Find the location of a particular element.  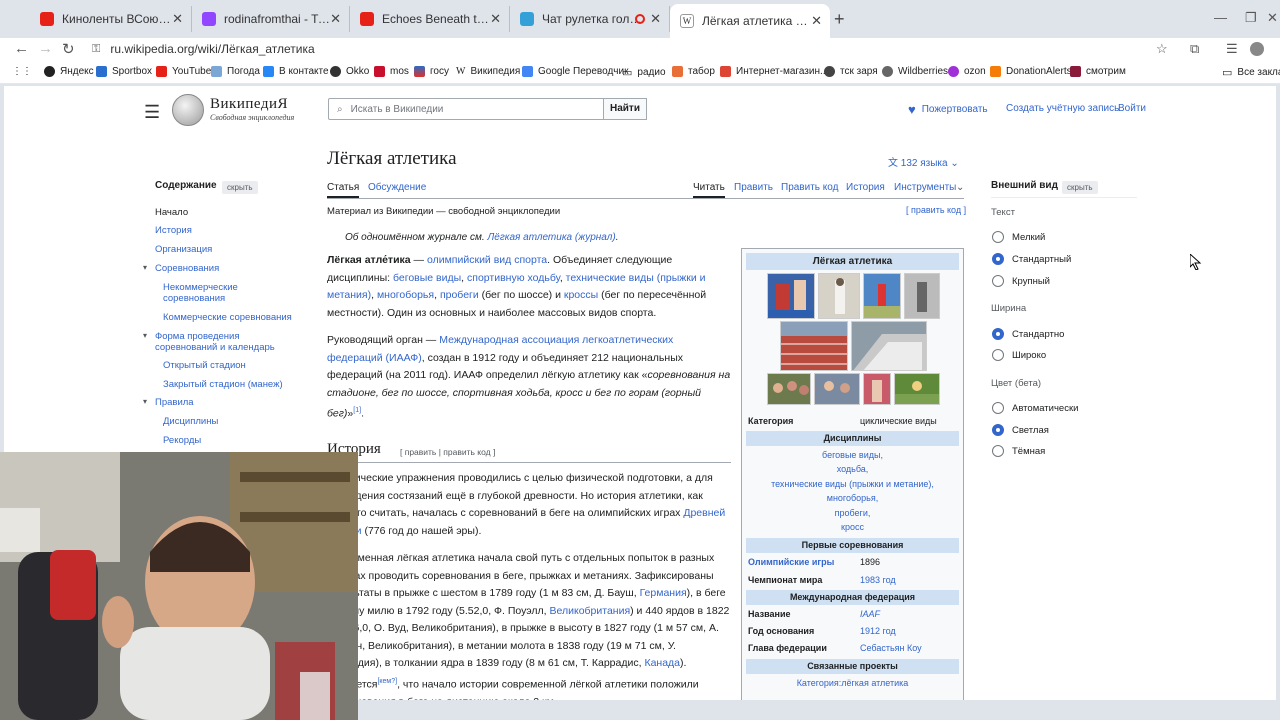

edit-code-link: [ править код ] is located at coordinates (936, 210).